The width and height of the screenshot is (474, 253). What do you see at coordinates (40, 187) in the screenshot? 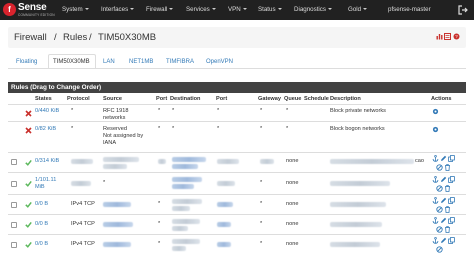
I see `states-value-line2: MiB` at bounding box center [40, 187].